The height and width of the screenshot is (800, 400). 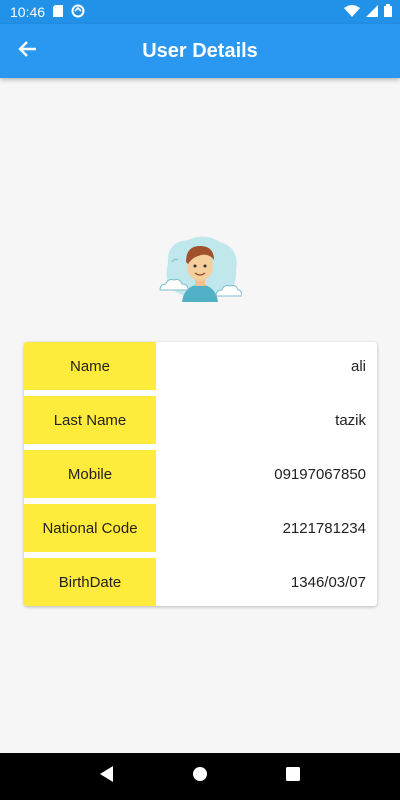 What do you see at coordinates (200, 12) in the screenshot?
I see `status-bar: 10:46` at bounding box center [200, 12].